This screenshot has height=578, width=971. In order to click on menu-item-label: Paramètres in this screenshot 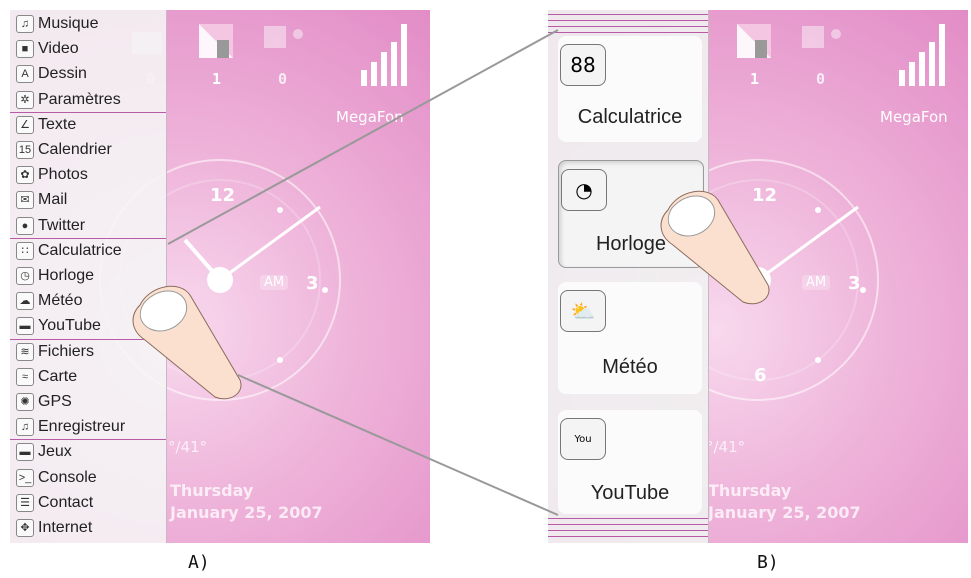, I will do `click(79, 99)`.